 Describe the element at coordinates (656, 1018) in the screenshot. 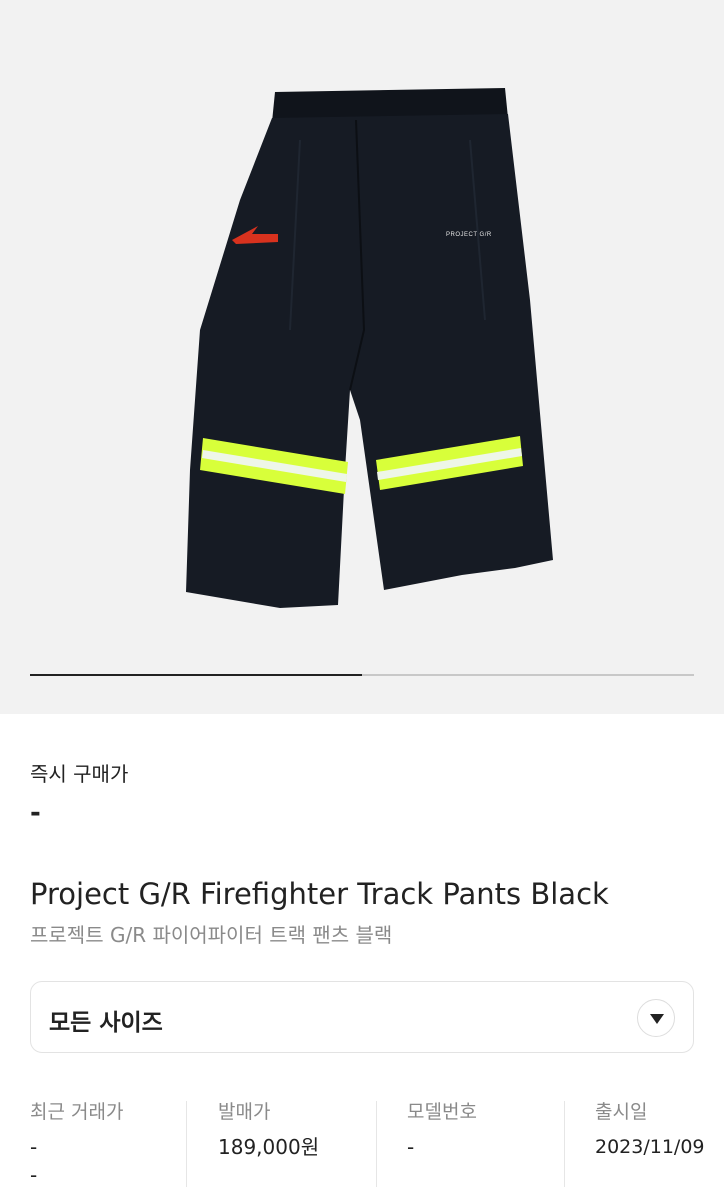

I see `chevron-down-icon` at that location.